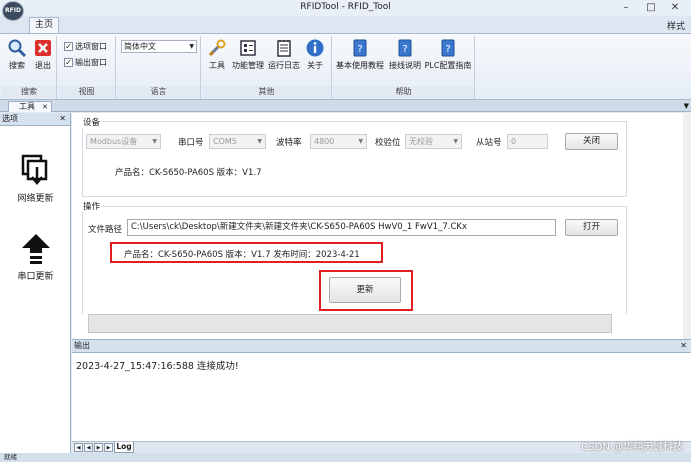 The image size is (691, 462). What do you see at coordinates (365, 290) in the screenshot?
I see `update-button: 更新` at bounding box center [365, 290].